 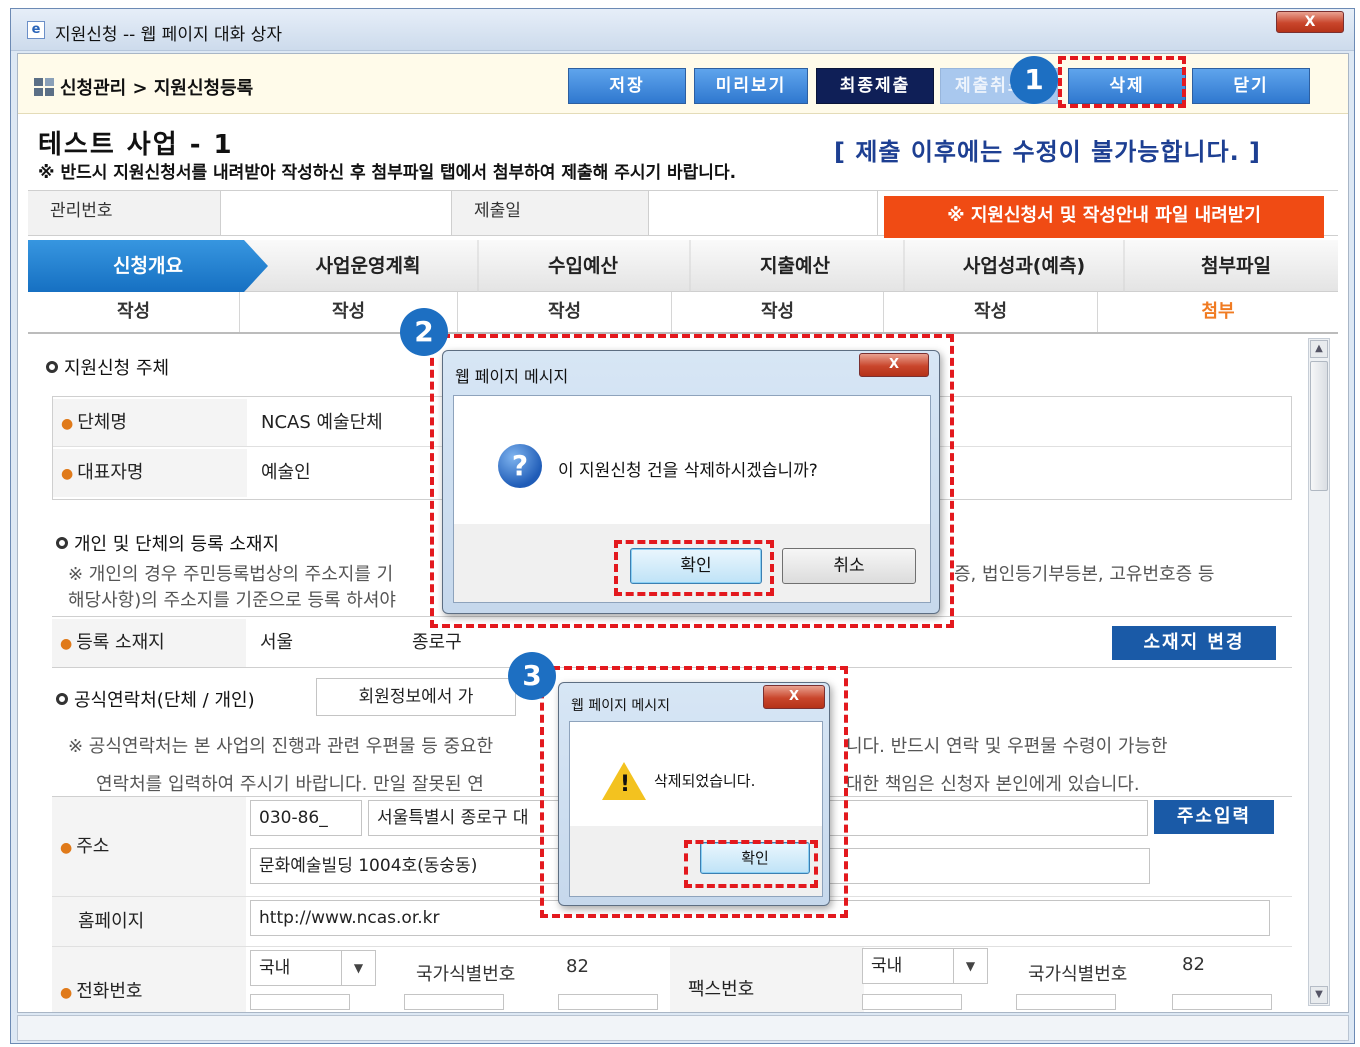 I want to click on fax-part2-input, so click(x=1066, y=1002).